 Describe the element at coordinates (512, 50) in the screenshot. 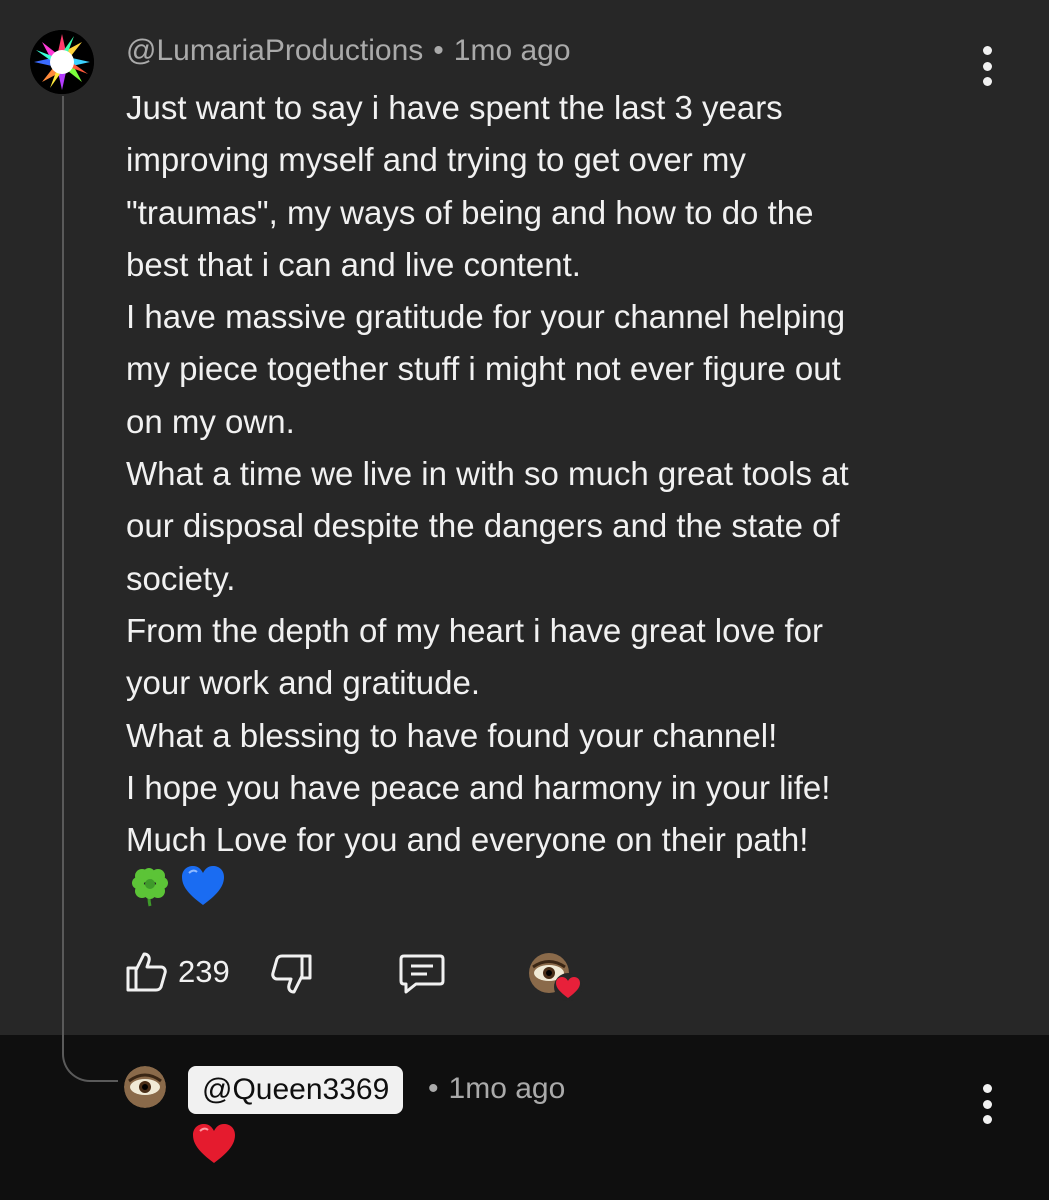

I see `comment-timestamp: 1mo ago` at that location.